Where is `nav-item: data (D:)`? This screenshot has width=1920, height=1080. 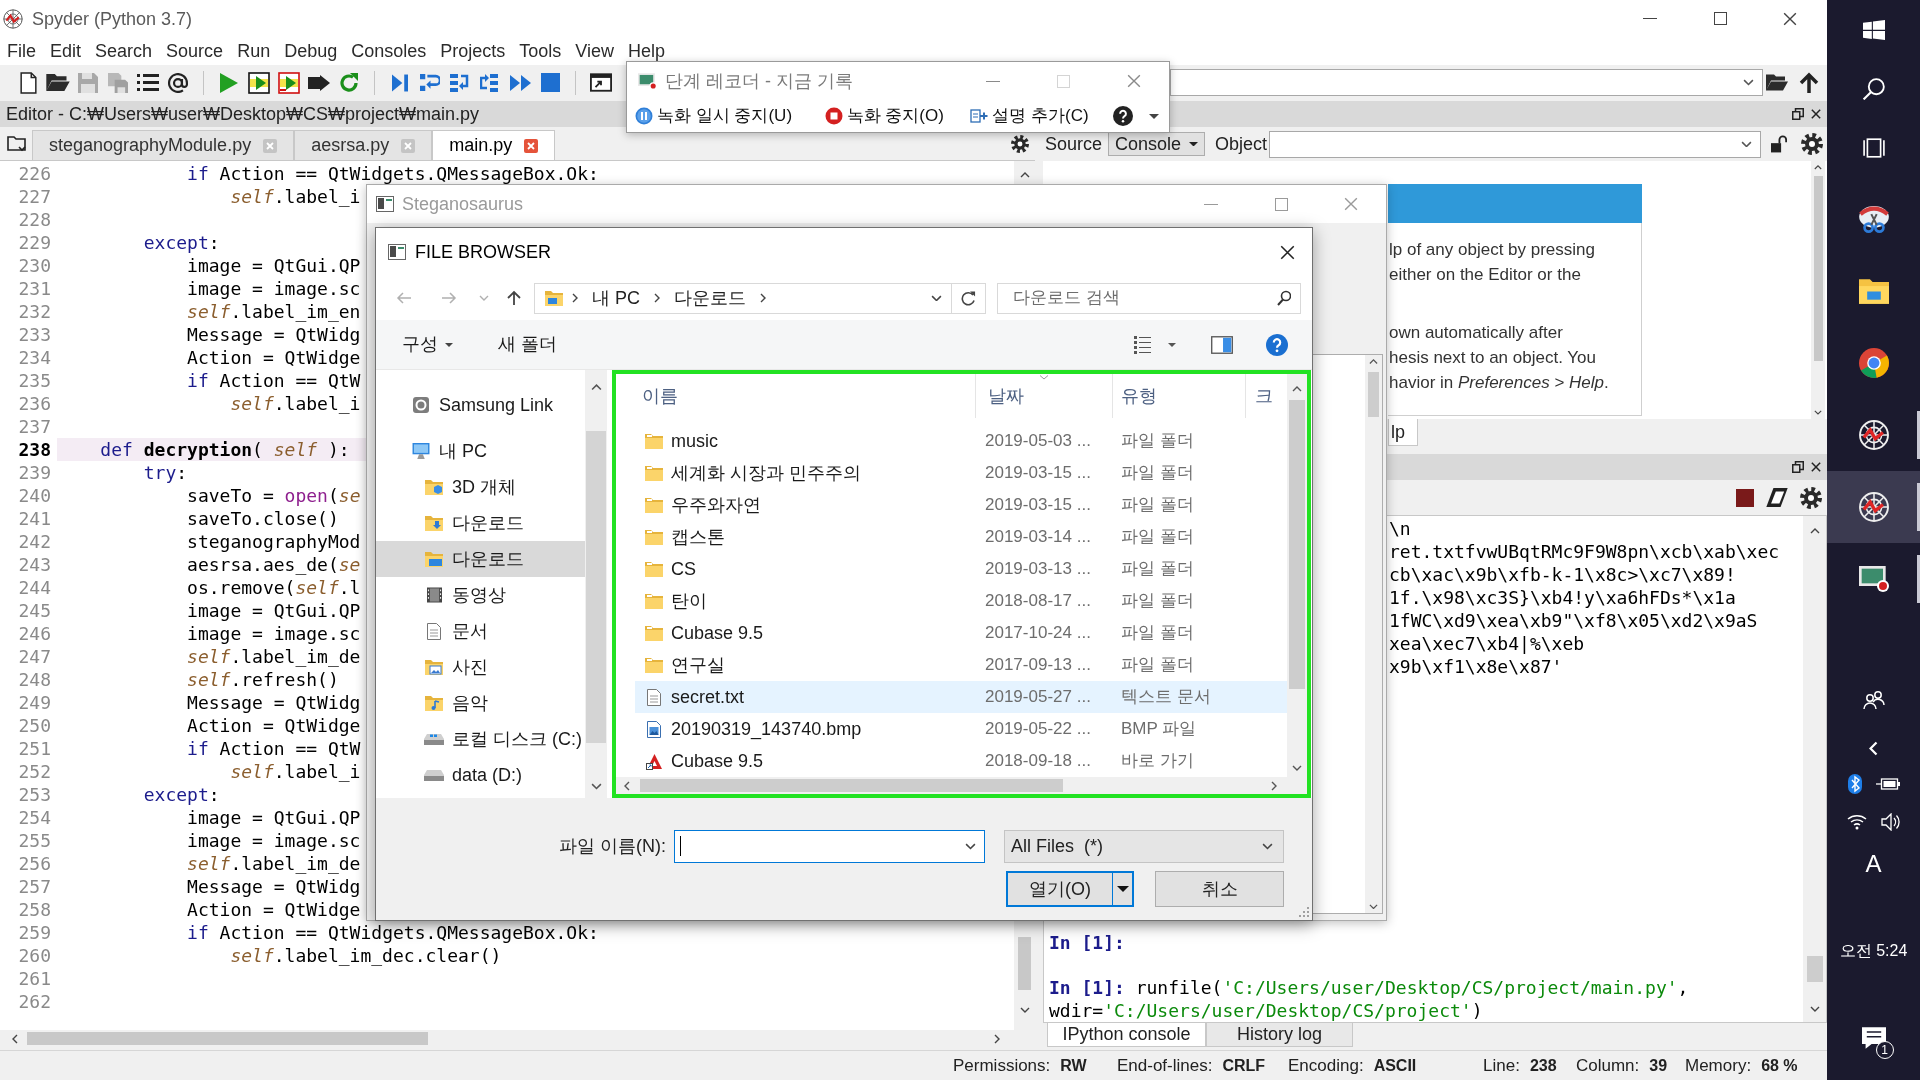
nav-item: data (D:) is located at coordinates (480, 775).